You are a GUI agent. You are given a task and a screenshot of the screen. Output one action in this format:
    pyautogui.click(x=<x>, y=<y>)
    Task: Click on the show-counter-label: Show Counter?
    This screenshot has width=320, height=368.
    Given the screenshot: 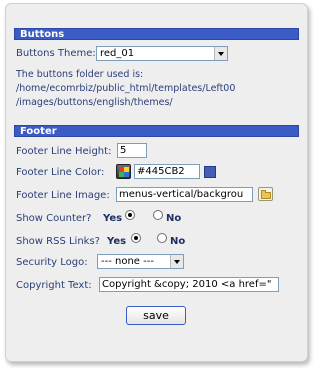 What is the action you would take?
    pyautogui.click(x=54, y=218)
    